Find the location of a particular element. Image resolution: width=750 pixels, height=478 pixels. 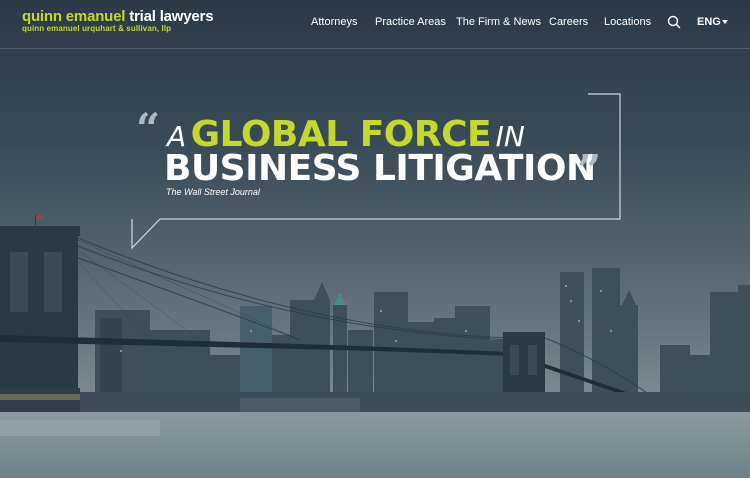

close-quote-mark: ” is located at coordinates (589, 170).